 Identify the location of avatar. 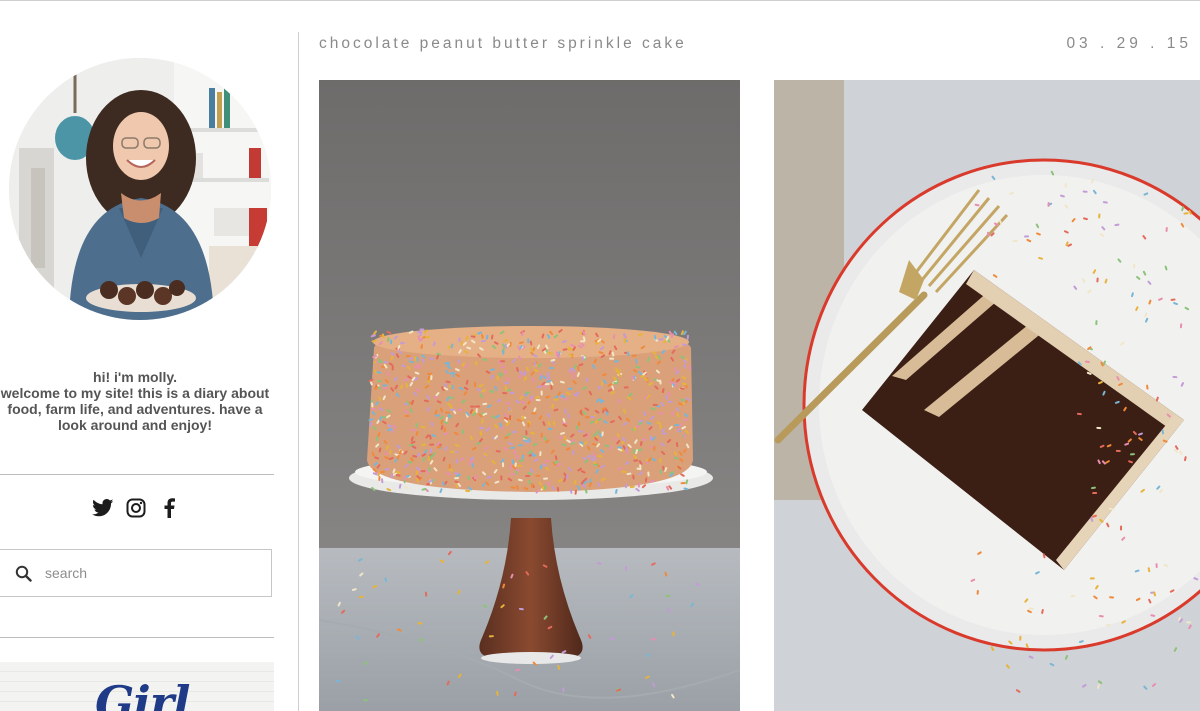
(140, 189).